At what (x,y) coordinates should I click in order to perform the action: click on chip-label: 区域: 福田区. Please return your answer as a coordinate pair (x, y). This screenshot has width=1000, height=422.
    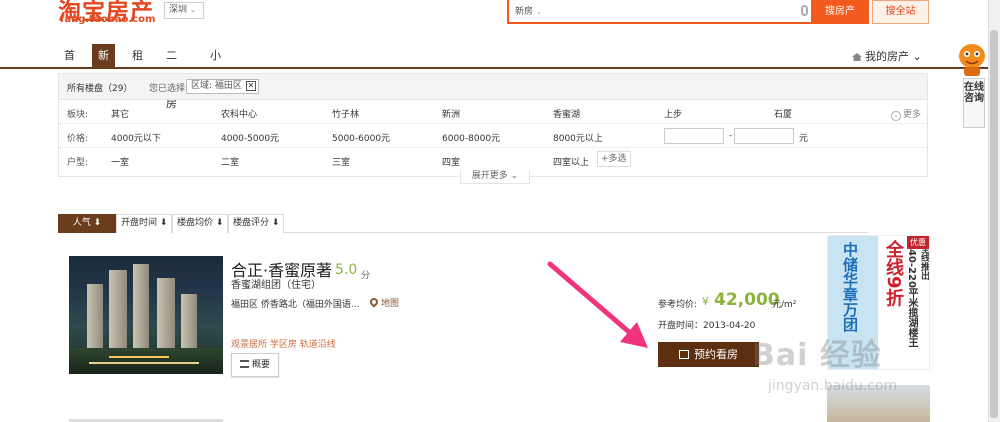
    Looking at the image, I should click on (216, 86).